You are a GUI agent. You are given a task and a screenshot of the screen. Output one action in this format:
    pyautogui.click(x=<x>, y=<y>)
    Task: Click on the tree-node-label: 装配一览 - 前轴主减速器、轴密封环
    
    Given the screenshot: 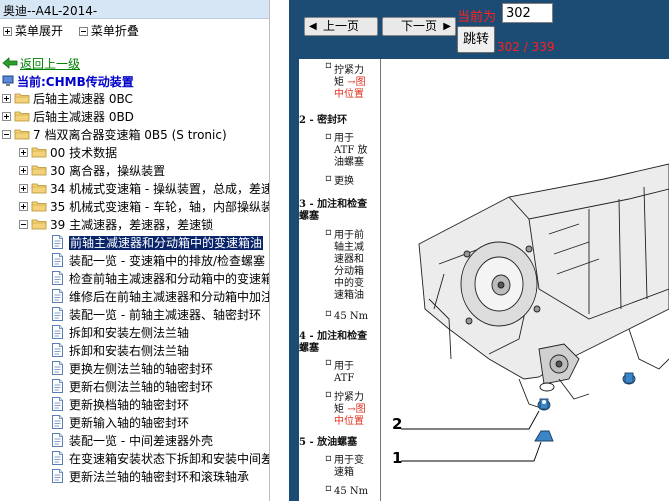 What is the action you would take?
    pyautogui.click(x=165, y=315)
    